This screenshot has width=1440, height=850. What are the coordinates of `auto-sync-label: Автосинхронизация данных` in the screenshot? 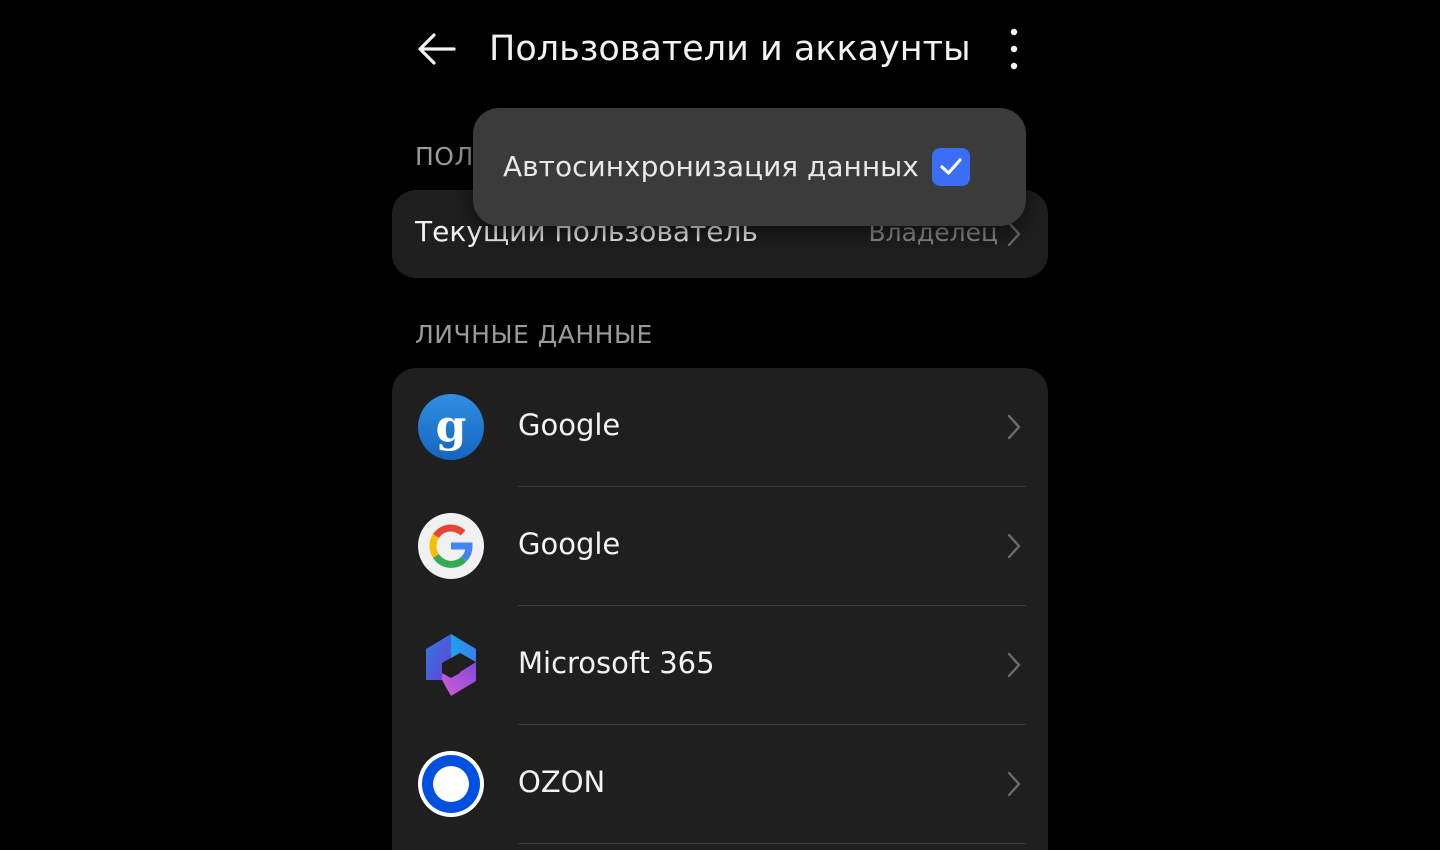 It's located at (711, 166).